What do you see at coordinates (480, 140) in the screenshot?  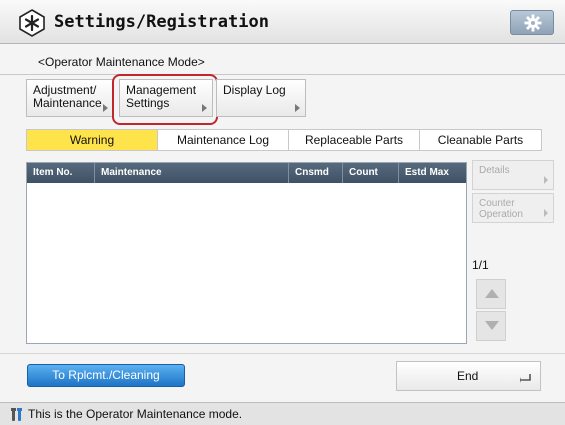 I see `tab-cleanable-parts: Cleanable Parts` at bounding box center [480, 140].